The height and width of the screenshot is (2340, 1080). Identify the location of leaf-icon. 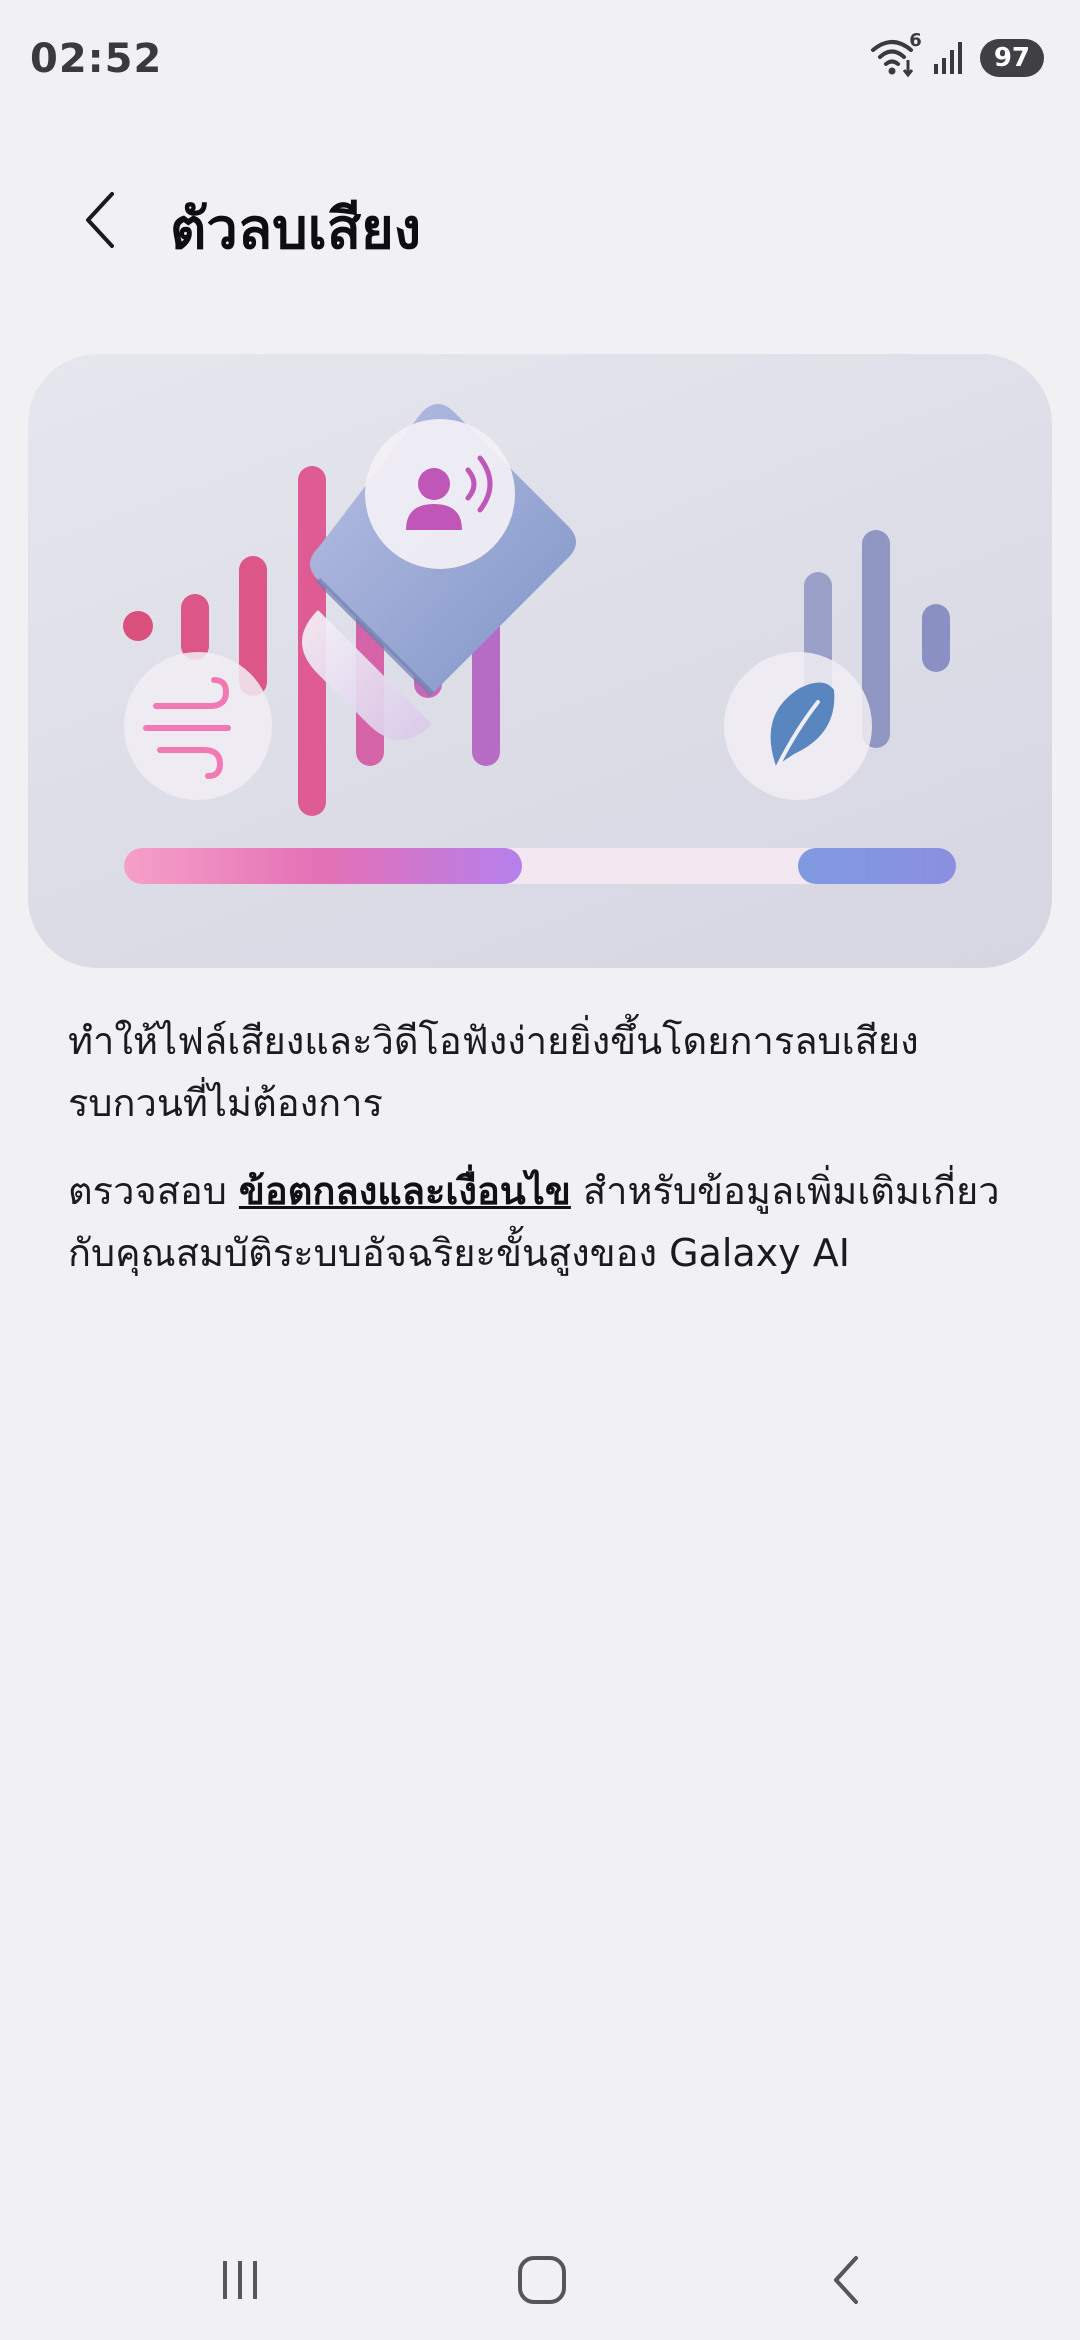
(798, 726).